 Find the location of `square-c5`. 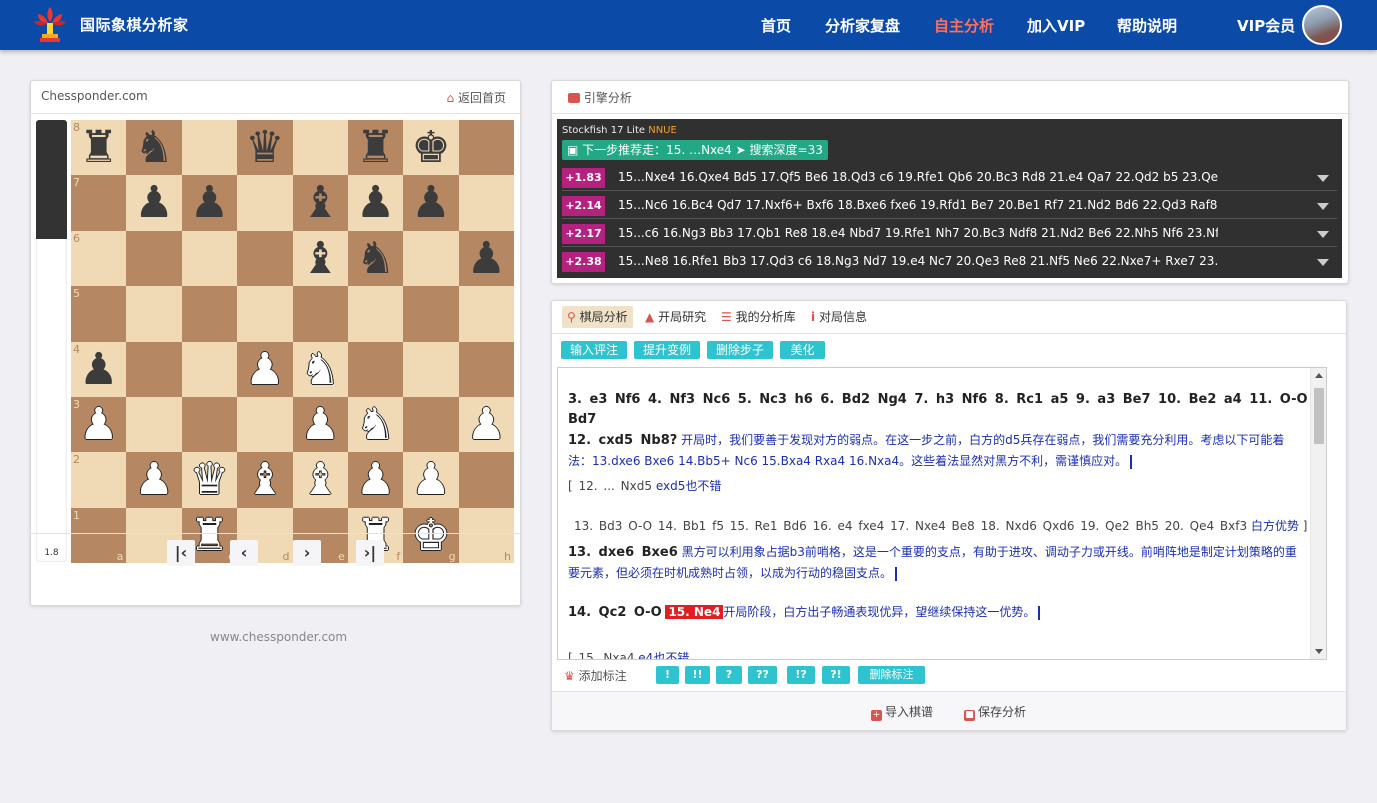

square-c5 is located at coordinates (209, 314).